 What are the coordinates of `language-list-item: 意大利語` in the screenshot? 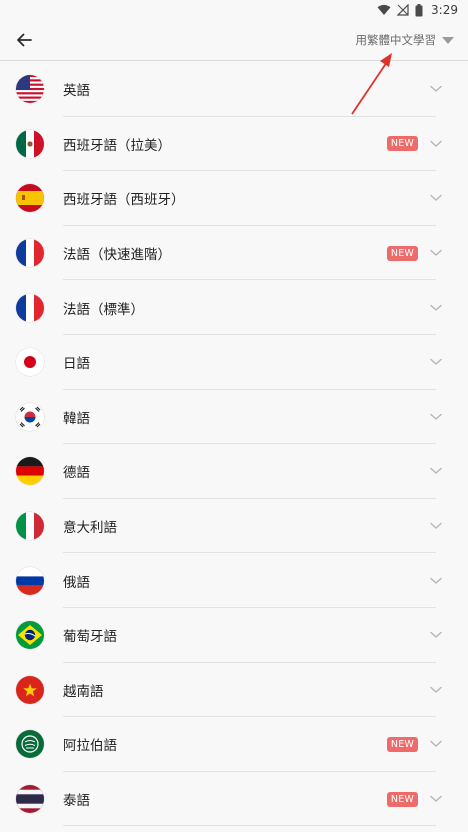 It's located at (234, 526).